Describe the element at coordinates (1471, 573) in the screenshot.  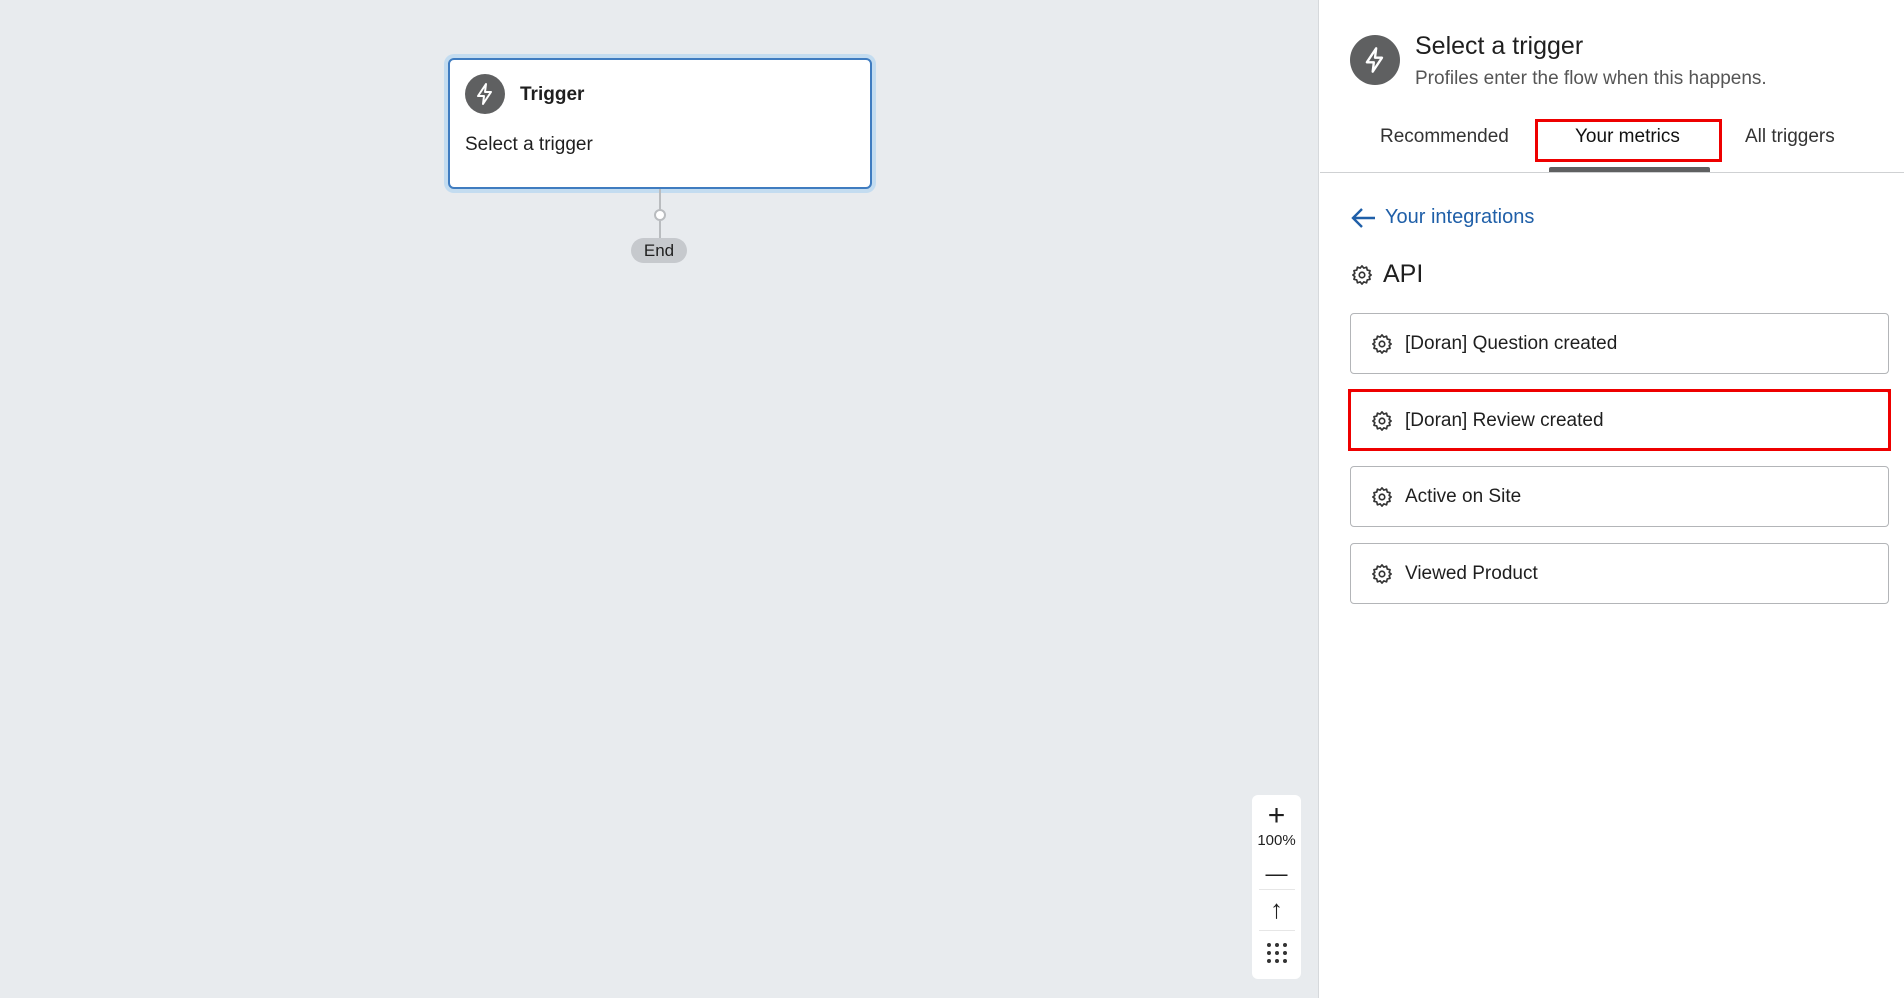
I see `metric-label: Viewed Product` at that location.